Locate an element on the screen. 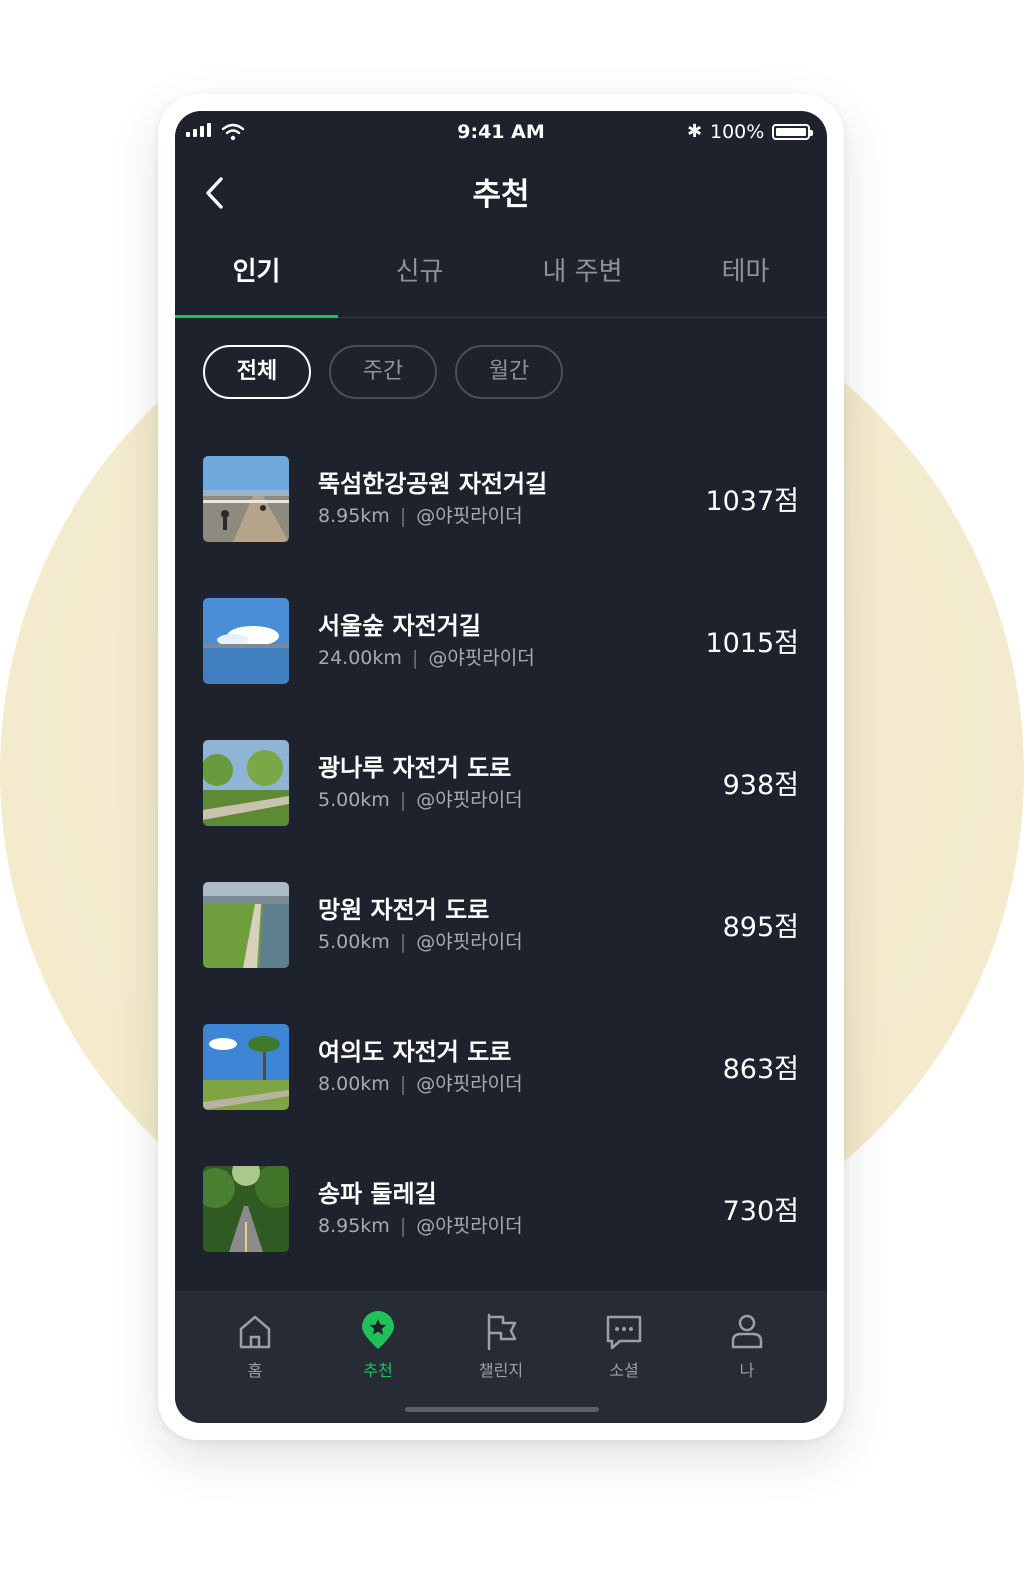 This screenshot has height=1579, width=1028. bottom-tab-label: 나 is located at coordinates (747, 1370).